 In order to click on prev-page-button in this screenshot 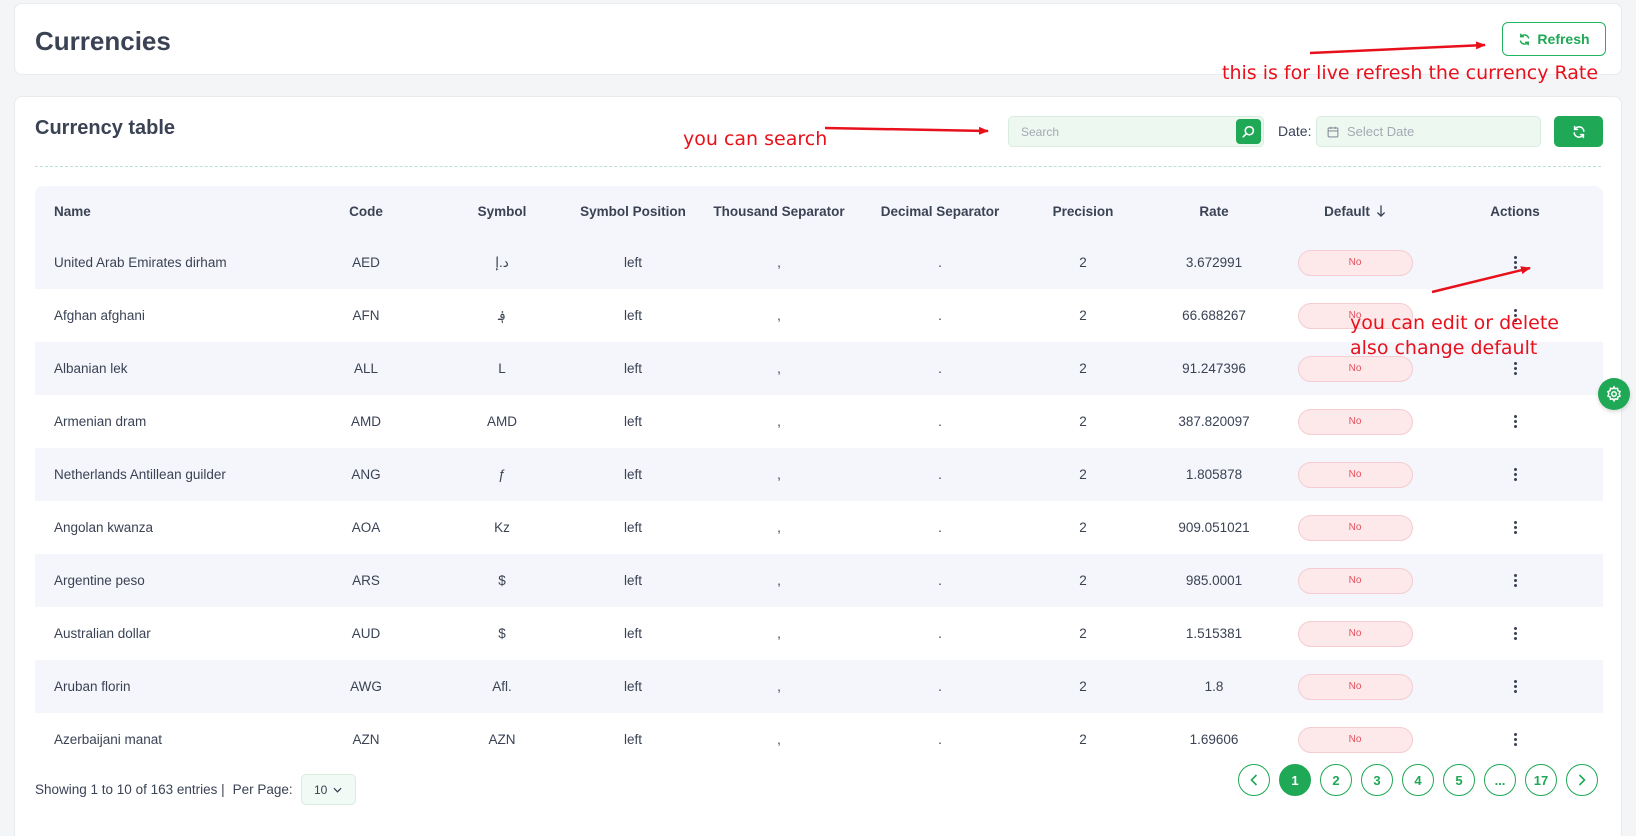, I will do `click(1254, 780)`.